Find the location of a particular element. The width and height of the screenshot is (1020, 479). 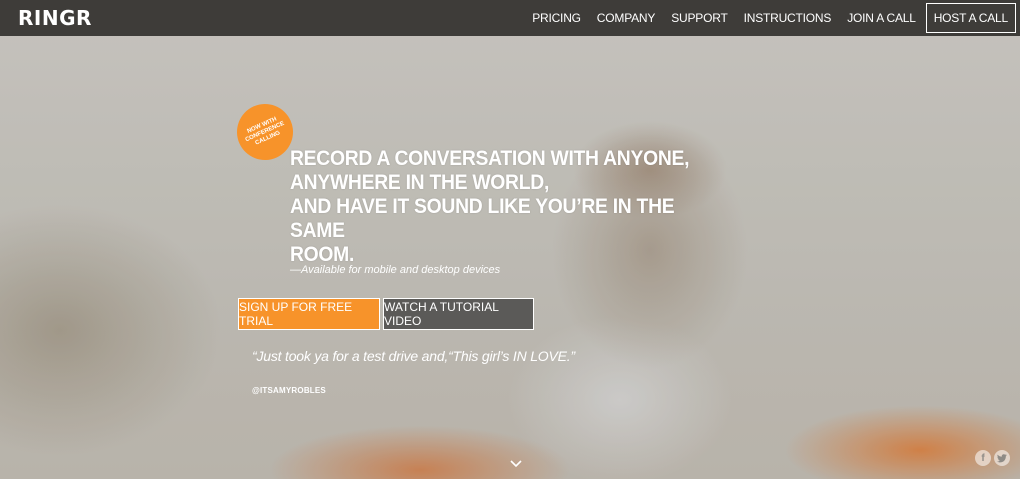

nav-link-company: COMPANY is located at coordinates (626, 18).